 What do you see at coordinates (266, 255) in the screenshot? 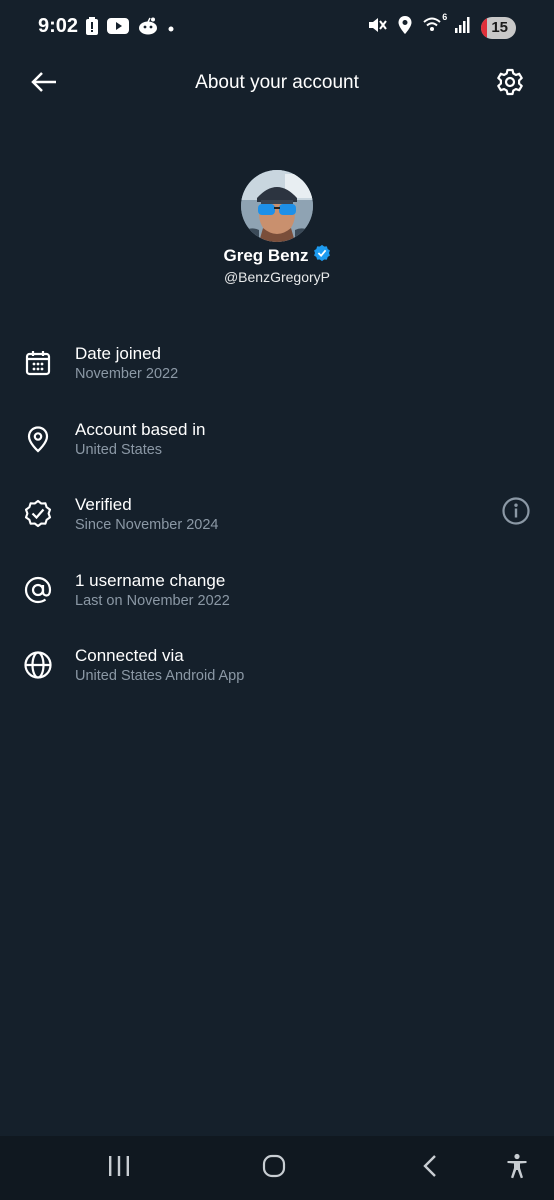
I see `profile-name: Greg Benz` at bounding box center [266, 255].